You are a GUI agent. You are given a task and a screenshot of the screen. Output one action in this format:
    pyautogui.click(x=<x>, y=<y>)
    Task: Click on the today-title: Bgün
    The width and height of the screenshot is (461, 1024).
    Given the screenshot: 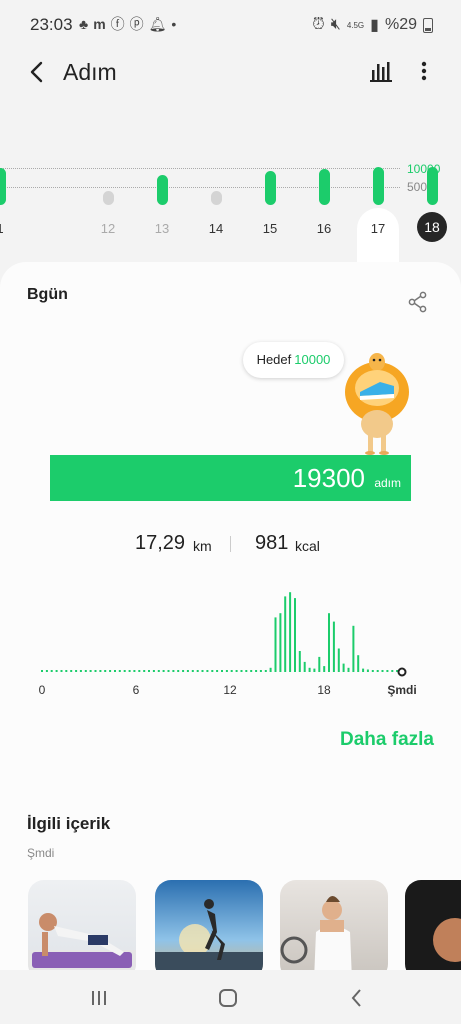 What is the action you would take?
    pyautogui.click(x=47, y=294)
    